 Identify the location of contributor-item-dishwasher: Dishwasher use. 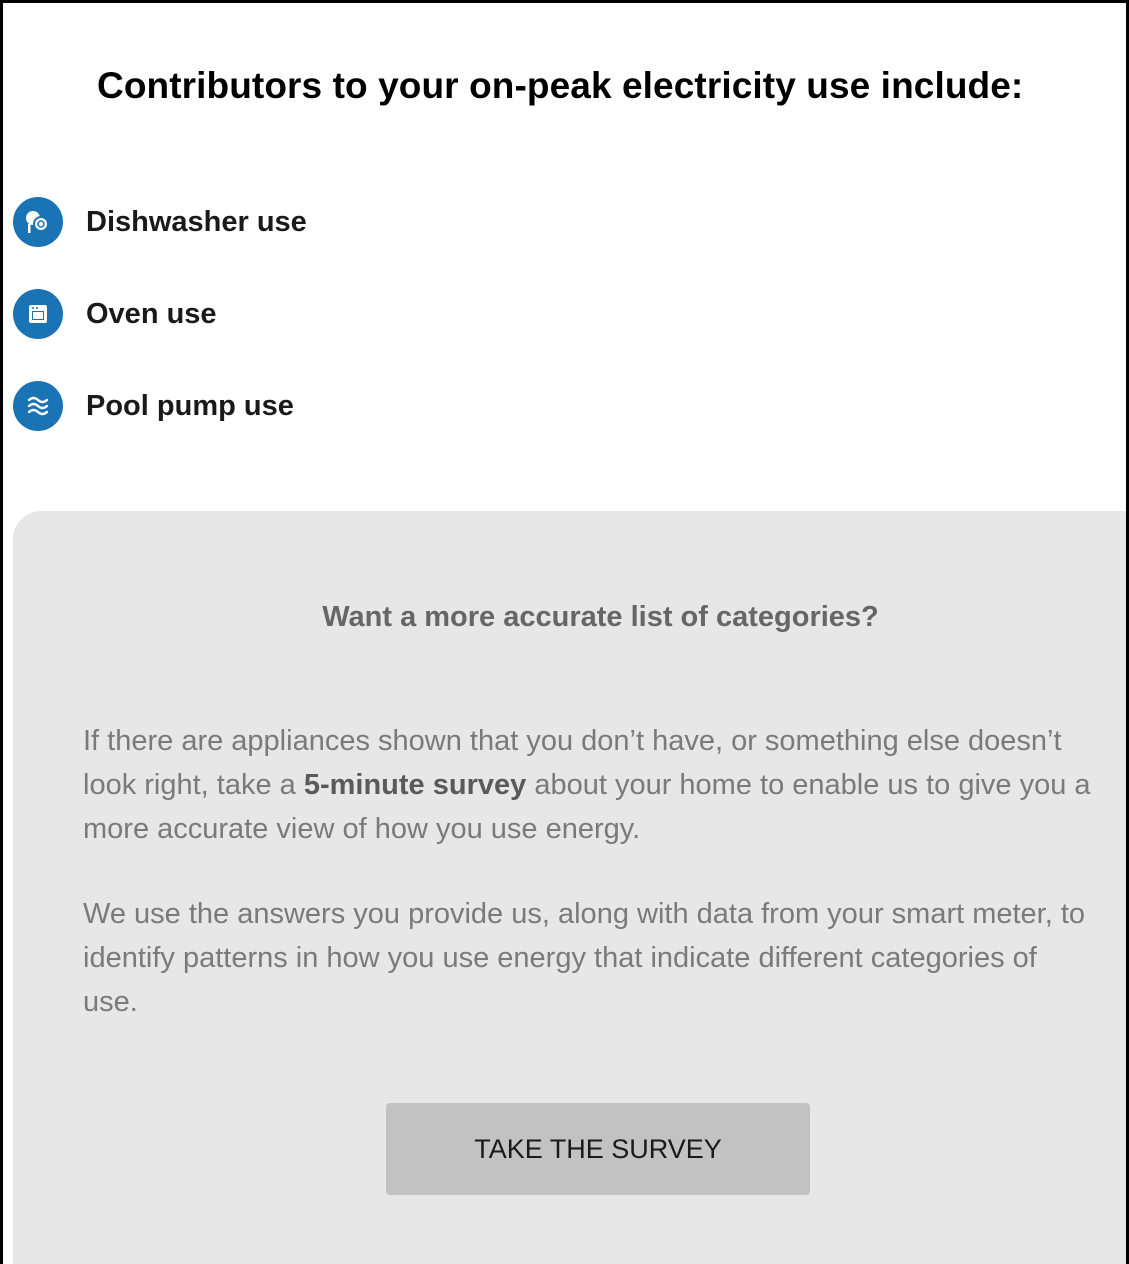
(160, 222).